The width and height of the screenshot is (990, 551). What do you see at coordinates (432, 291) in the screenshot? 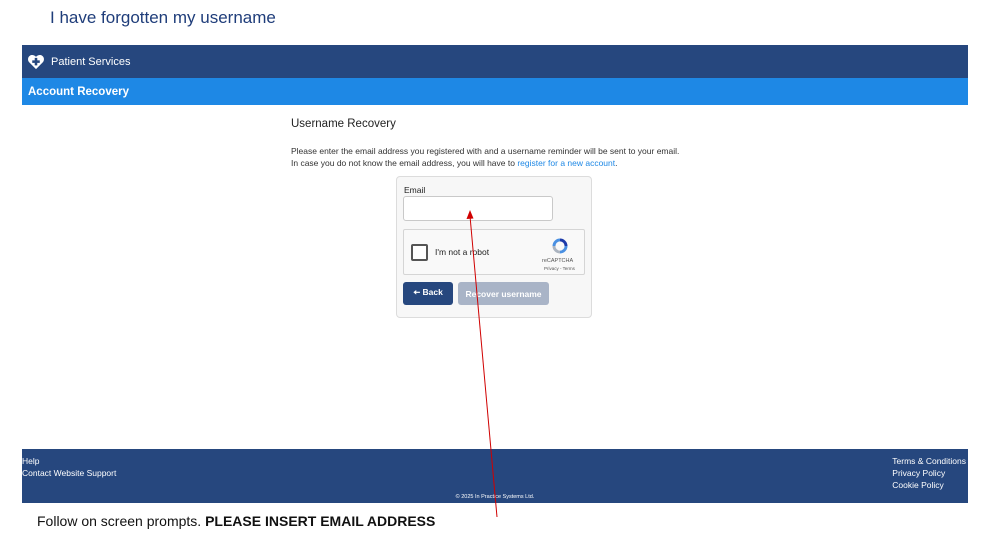
I see `back-button-label: Back` at bounding box center [432, 291].